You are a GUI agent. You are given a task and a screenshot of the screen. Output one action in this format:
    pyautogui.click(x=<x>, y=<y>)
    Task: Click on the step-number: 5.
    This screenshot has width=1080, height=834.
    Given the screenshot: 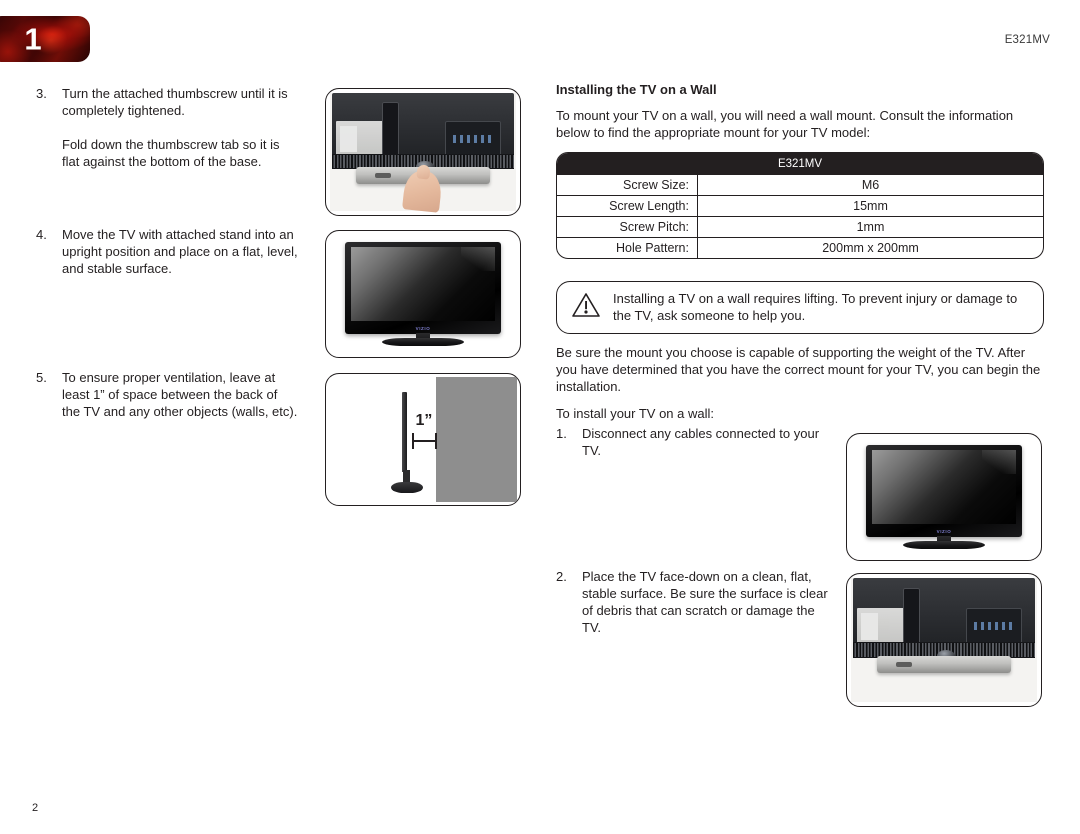 What is the action you would take?
    pyautogui.click(x=41, y=377)
    